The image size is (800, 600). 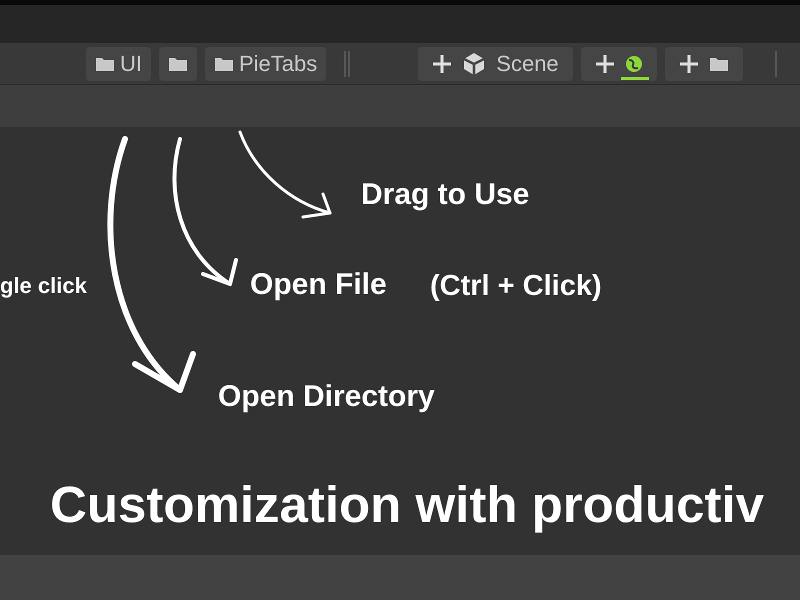 I want to click on ball-icon, so click(x=633, y=63).